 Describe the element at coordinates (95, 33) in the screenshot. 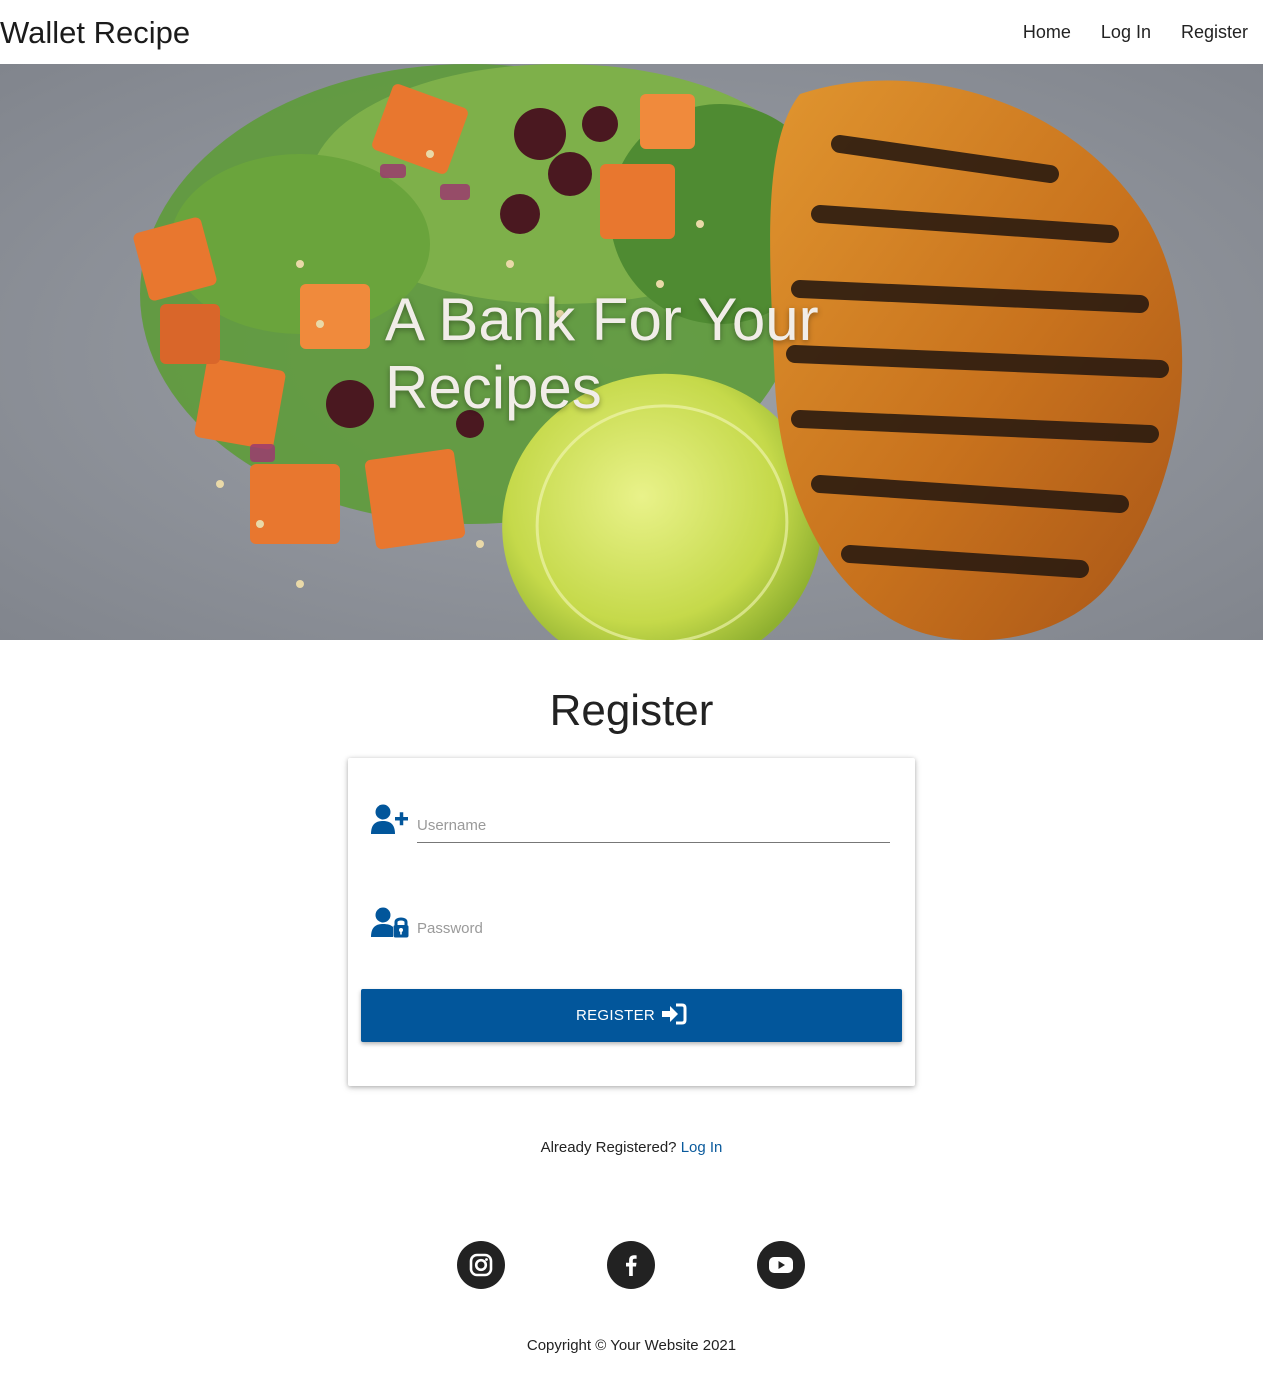

I see `brand-logo: Wallet Recipe` at that location.